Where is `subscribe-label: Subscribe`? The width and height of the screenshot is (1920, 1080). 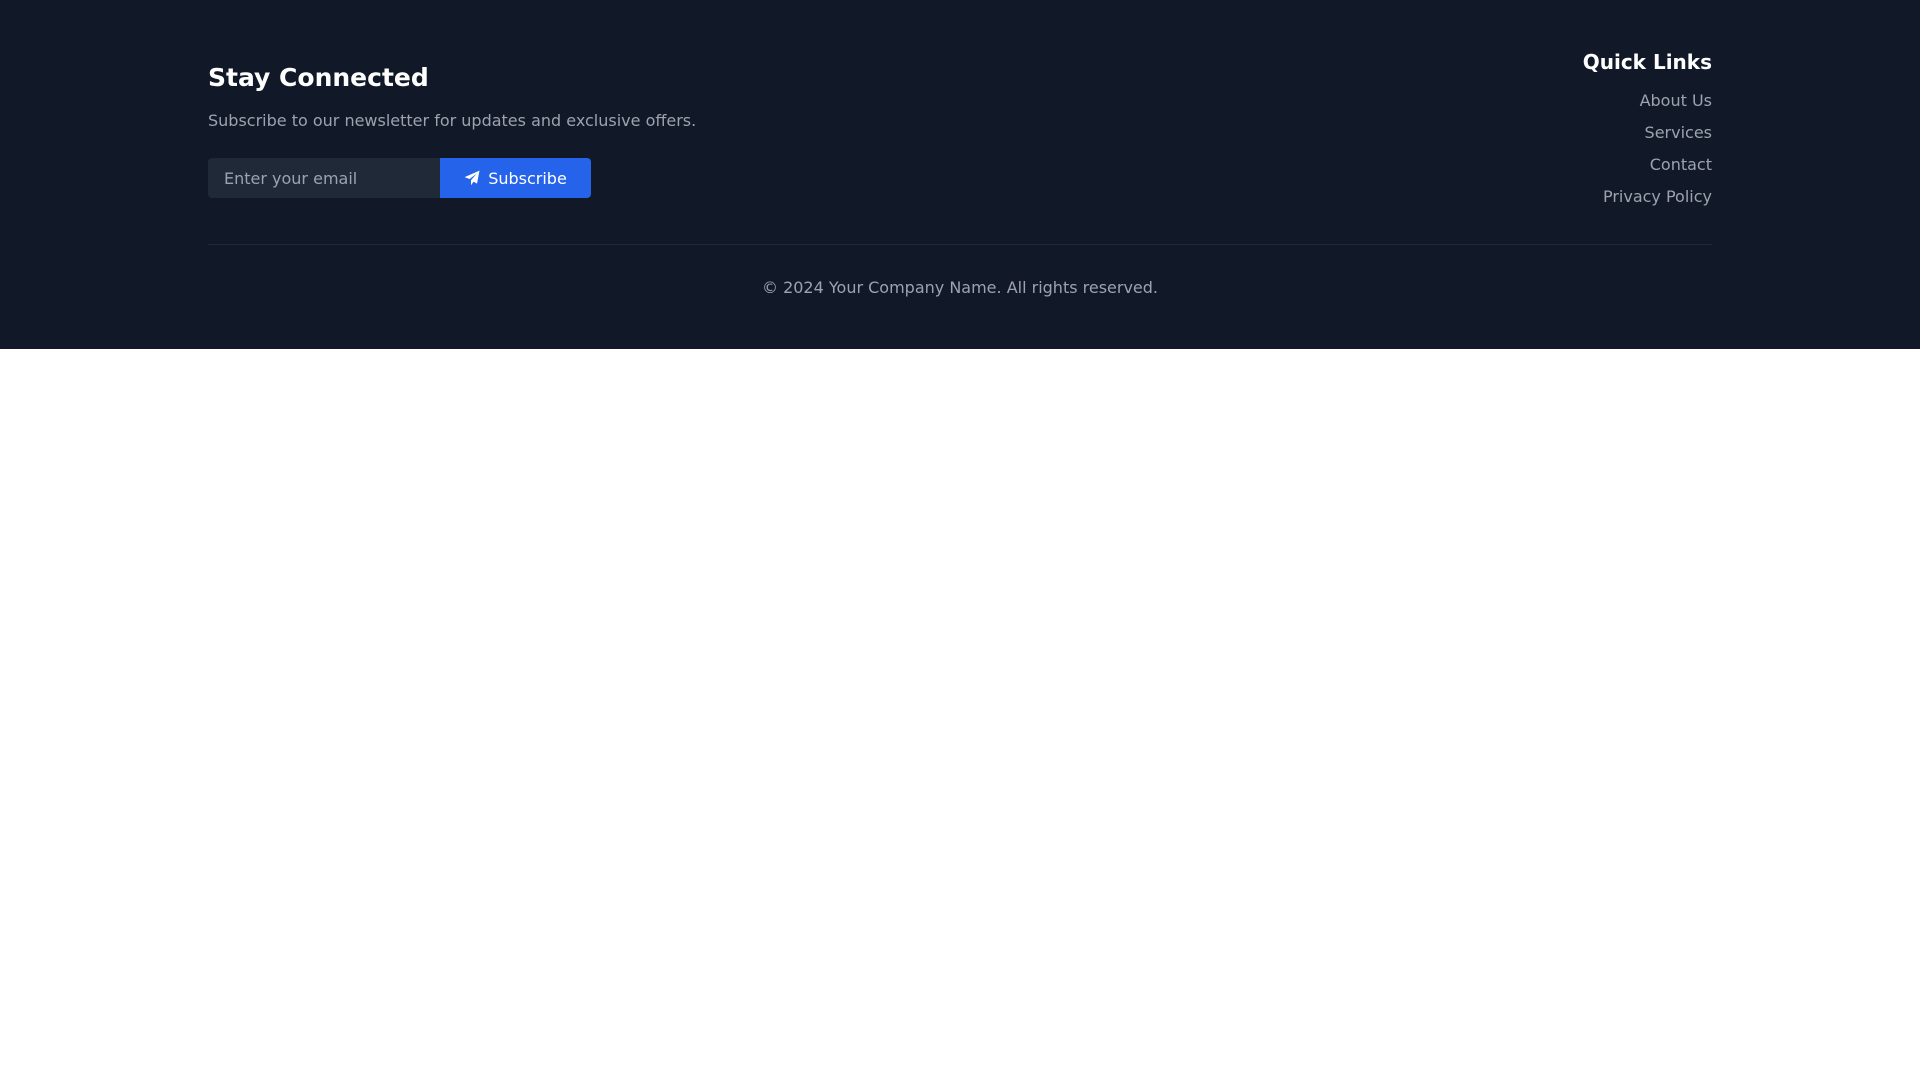 subscribe-label: Subscribe is located at coordinates (527, 178).